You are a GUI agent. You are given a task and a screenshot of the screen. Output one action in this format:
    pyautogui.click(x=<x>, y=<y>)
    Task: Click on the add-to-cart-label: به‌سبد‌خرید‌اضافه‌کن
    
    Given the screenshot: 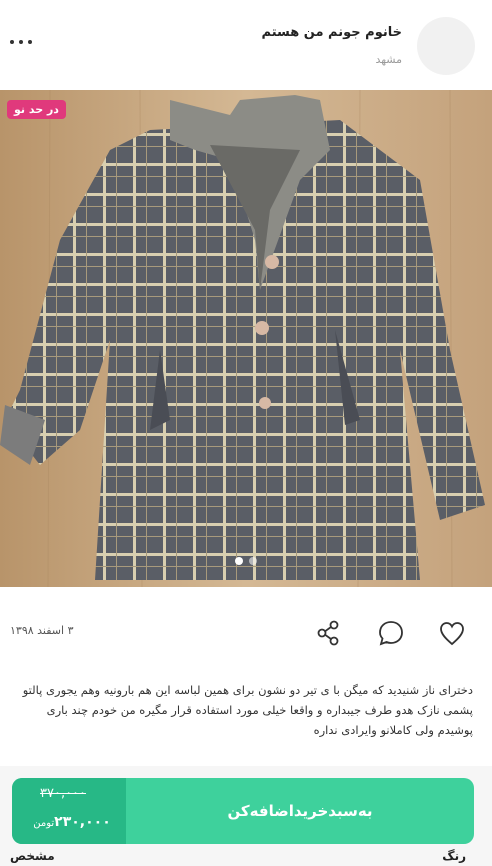 What is the action you would take?
    pyautogui.click(x=300, y=811)
    